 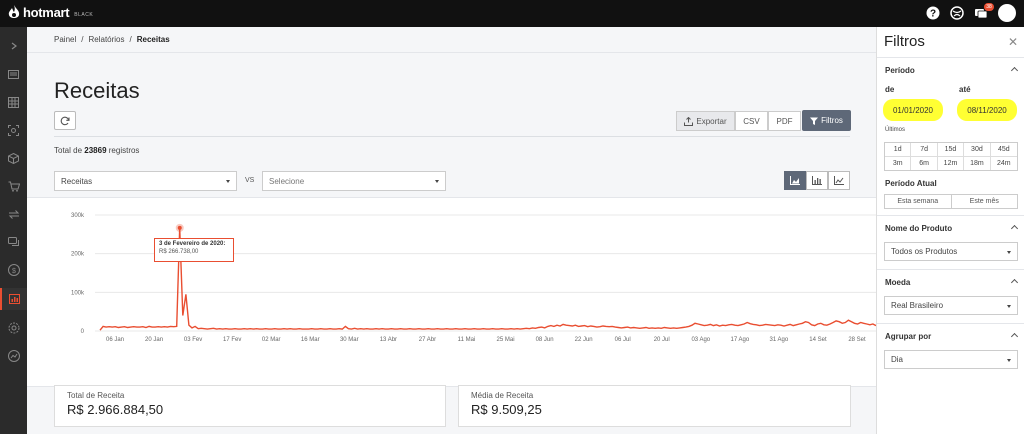 What do you see at coordinates (784, 121) in the screenshot?
I see `pdf-button: PDF` at bounding box center [784, 121].